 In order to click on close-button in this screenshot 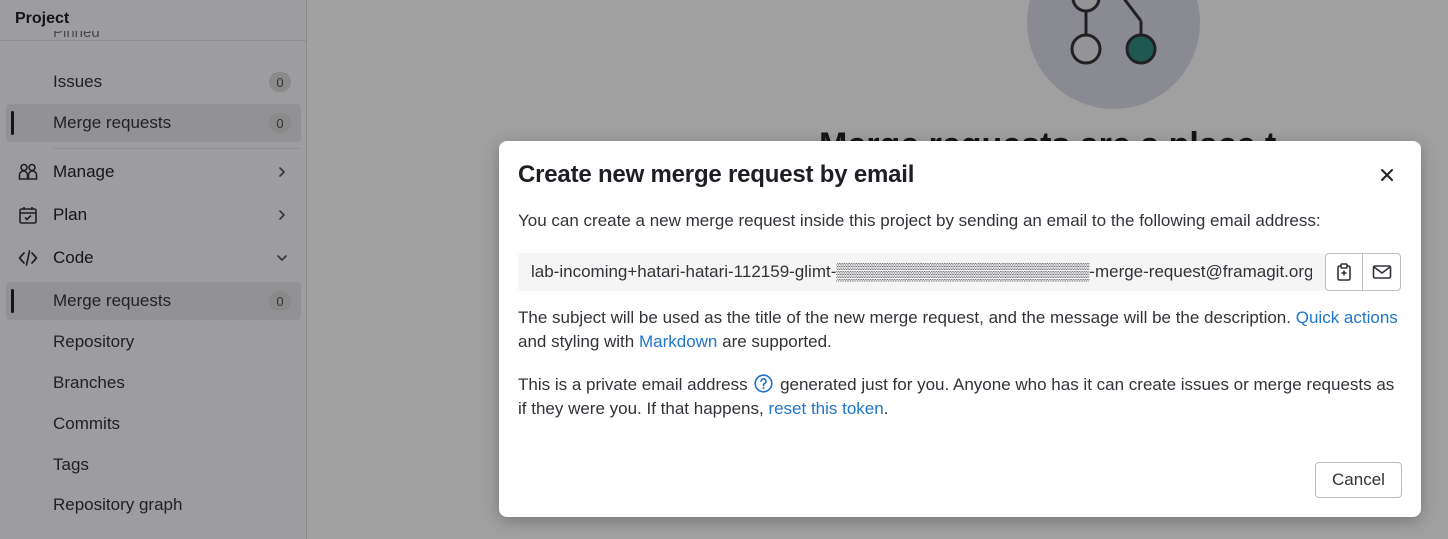, I will do `click(1387, 175)`.